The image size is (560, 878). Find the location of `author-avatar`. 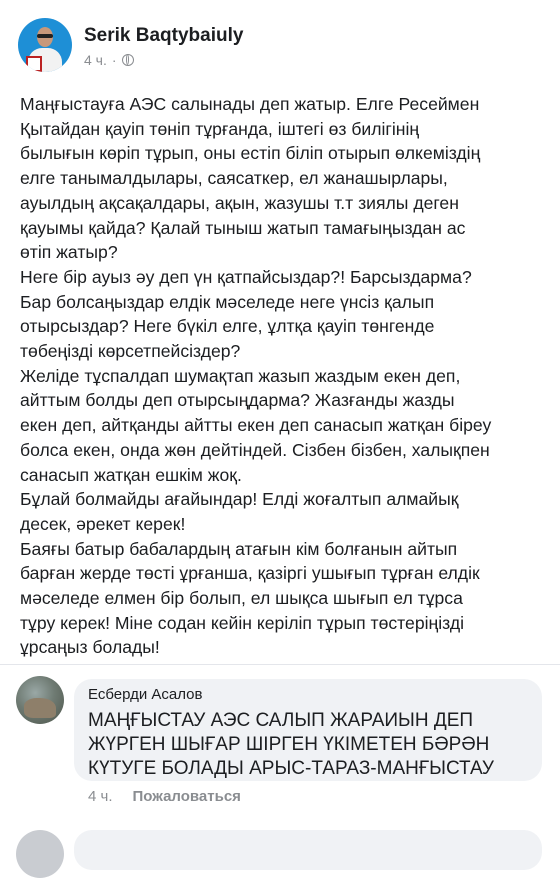

author-avatar is located at coordinates (45, 45).